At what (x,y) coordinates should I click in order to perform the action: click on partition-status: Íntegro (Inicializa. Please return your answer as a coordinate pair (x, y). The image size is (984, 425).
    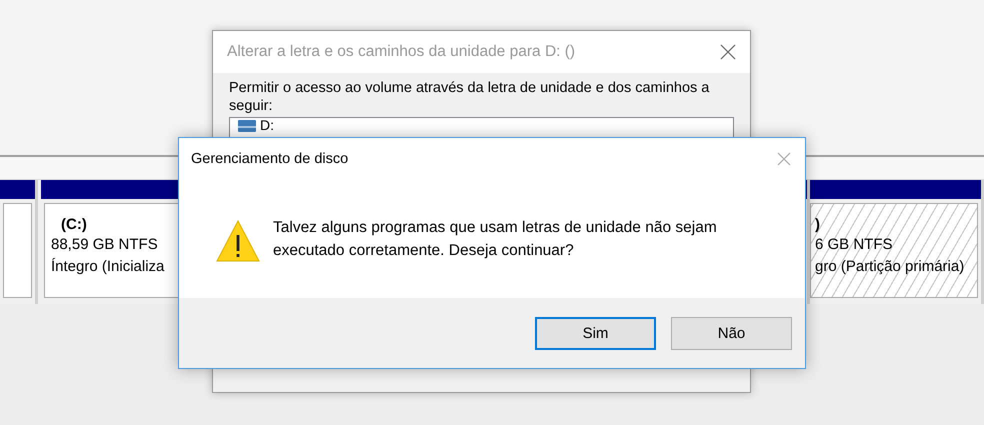
    Looking at the image, I should click on (107, 267).